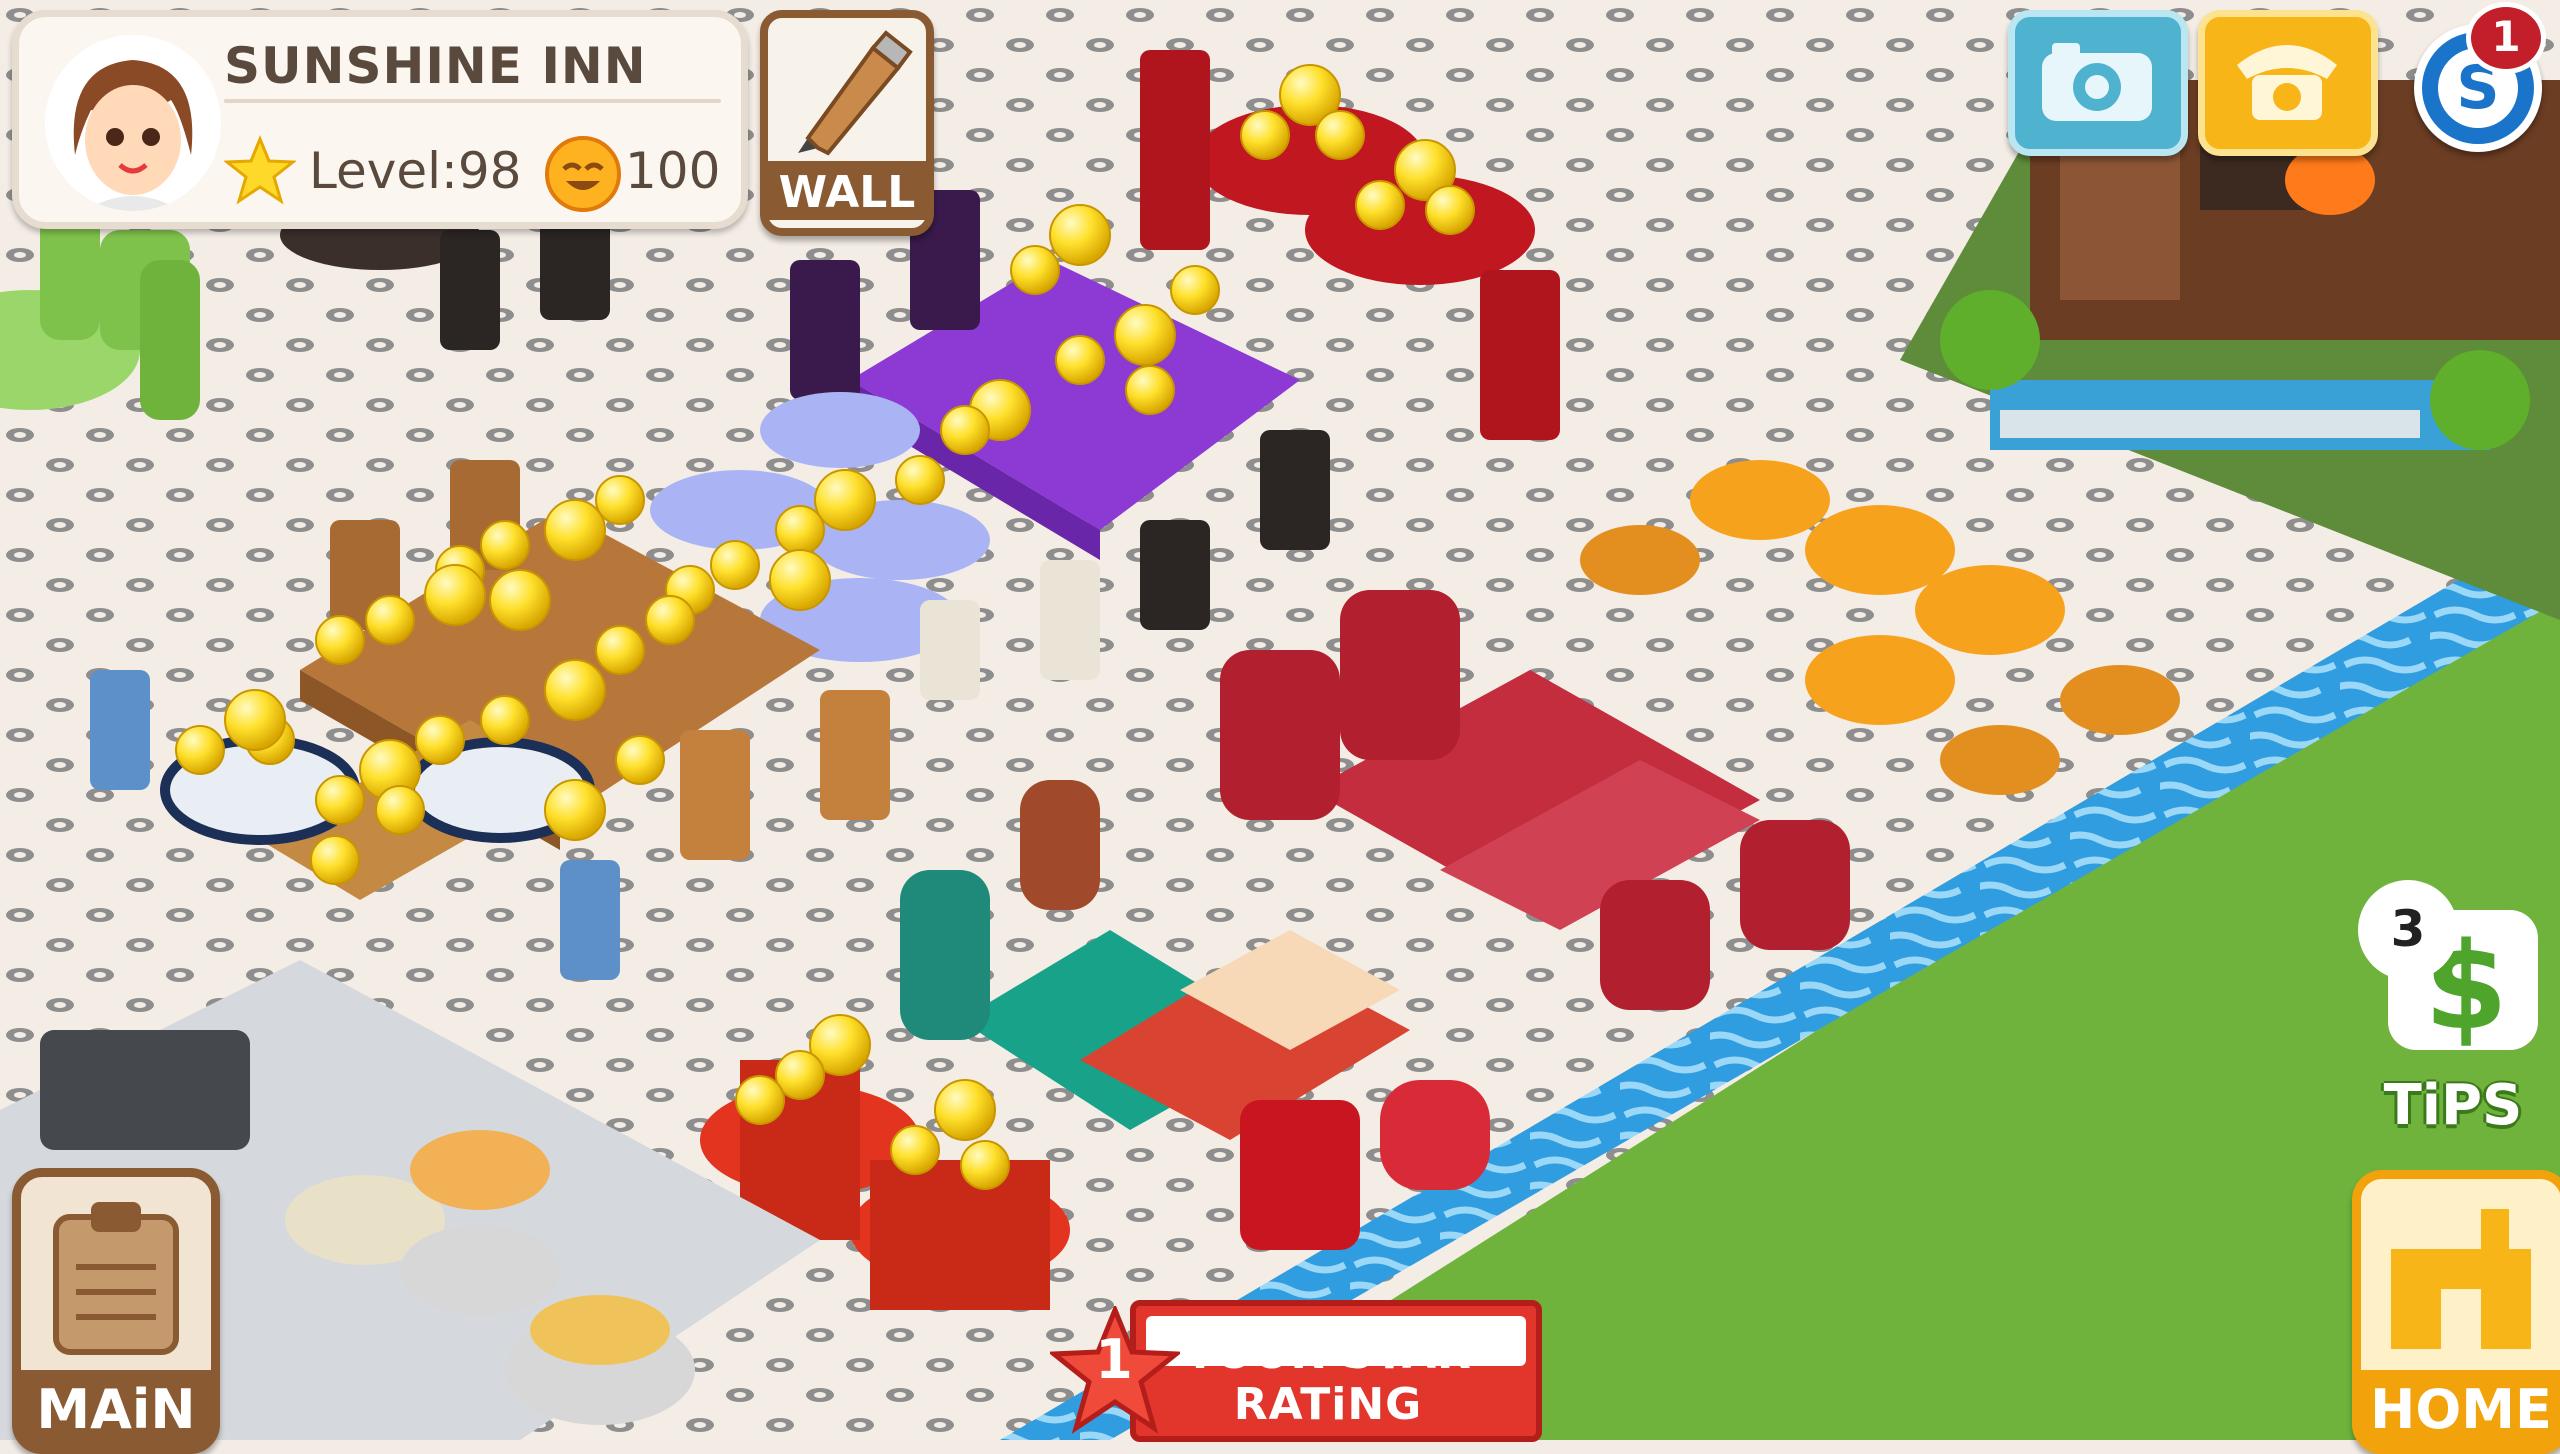  I want to click on star-icon, so click(260, 170).